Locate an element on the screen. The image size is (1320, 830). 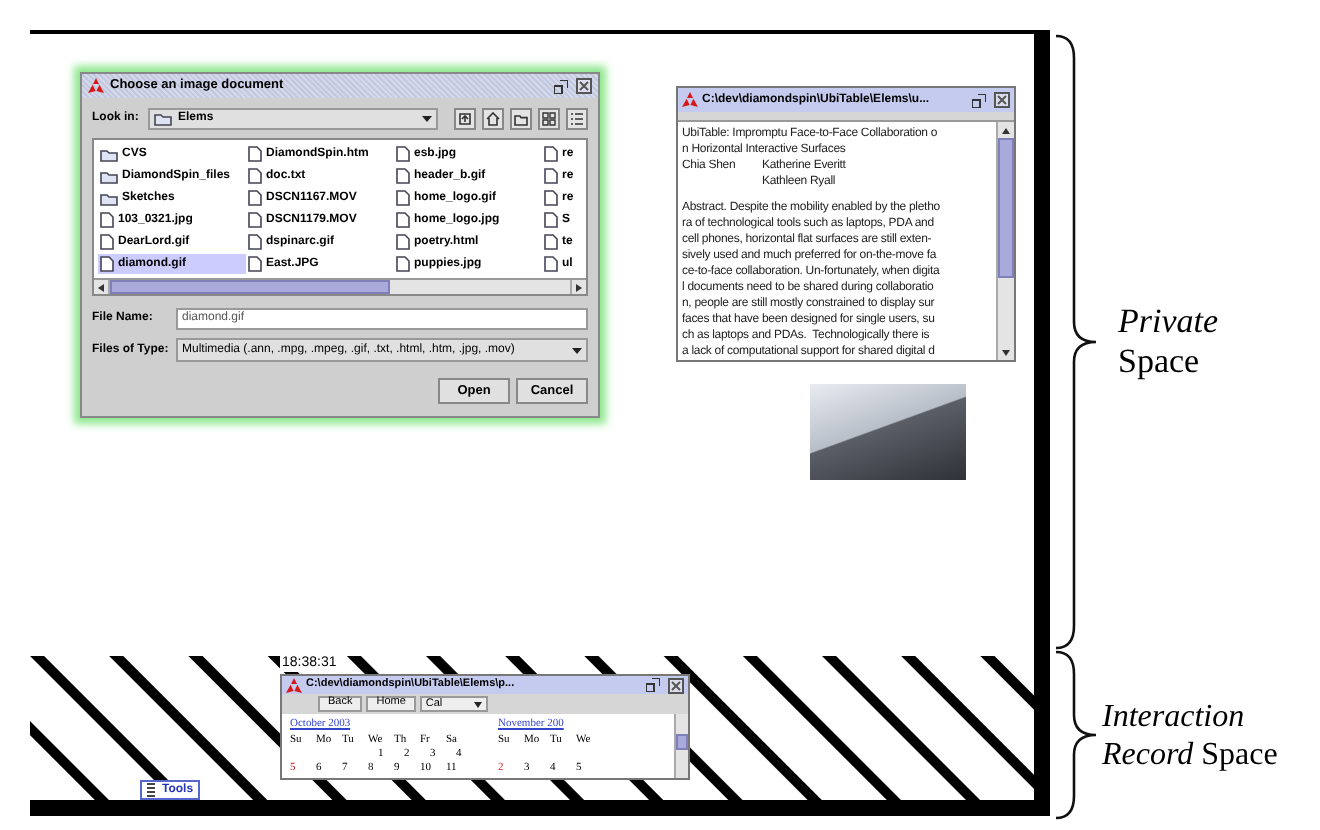
down-arrow-icon is located at coordinates (1006, 352).